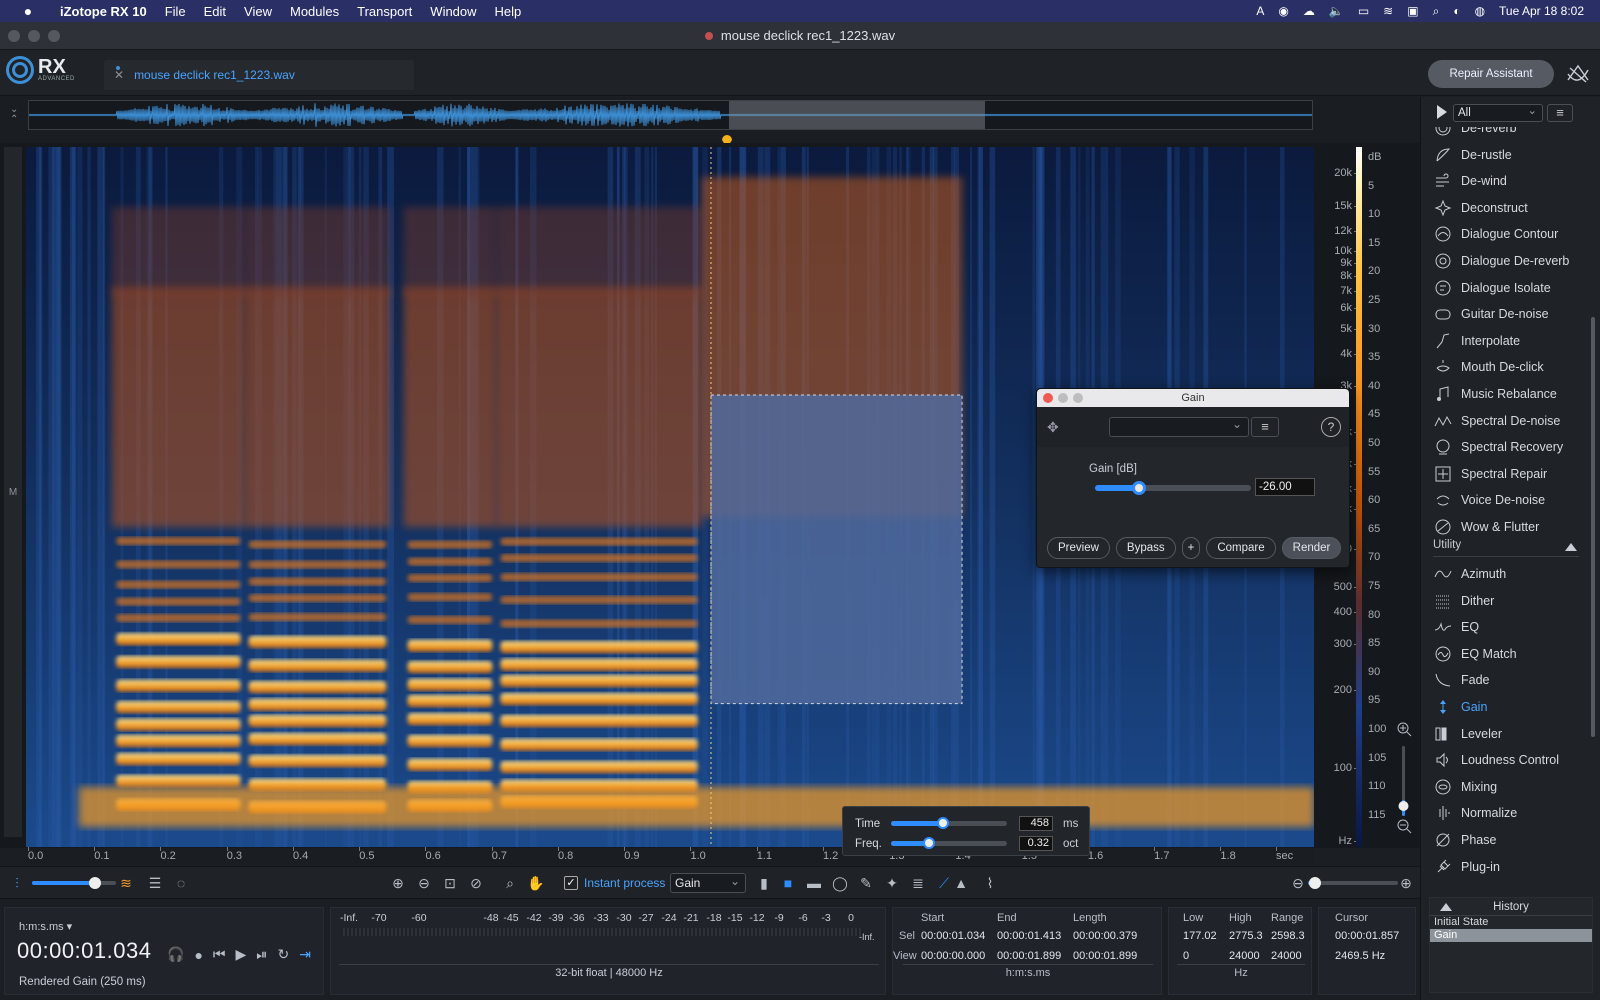 This screenshot has width=1600, height=1000. What do you see at coordinates (1511, 907) in the screenshot?
I see `history-title: History` at bounding box center [1511, 907].